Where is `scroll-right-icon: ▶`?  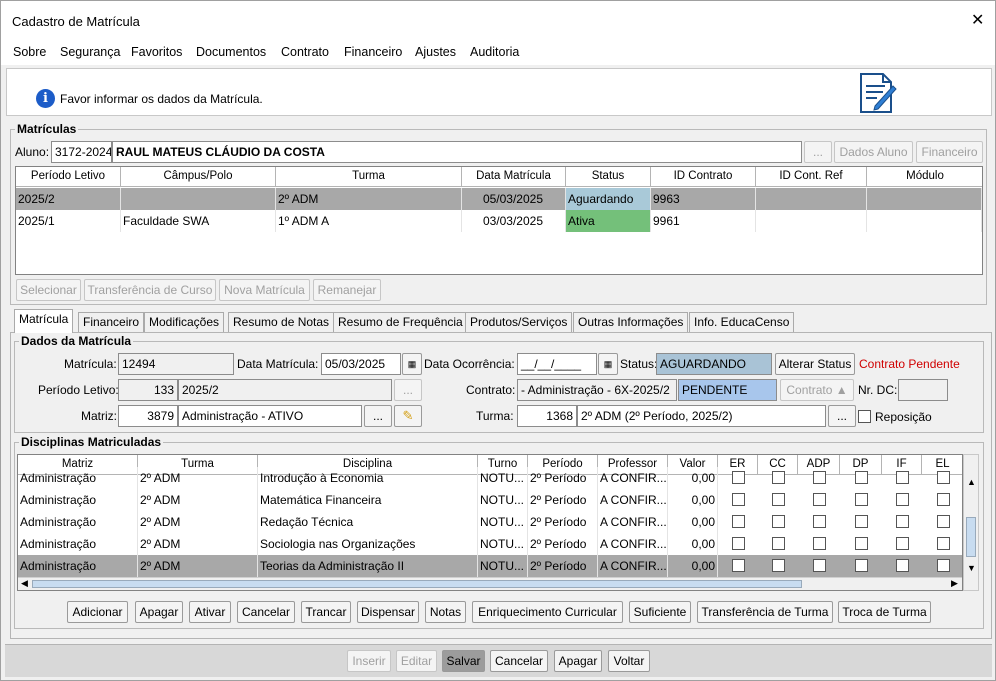
scroll-right-icon: ▶ is located at coordinates (954, 583).